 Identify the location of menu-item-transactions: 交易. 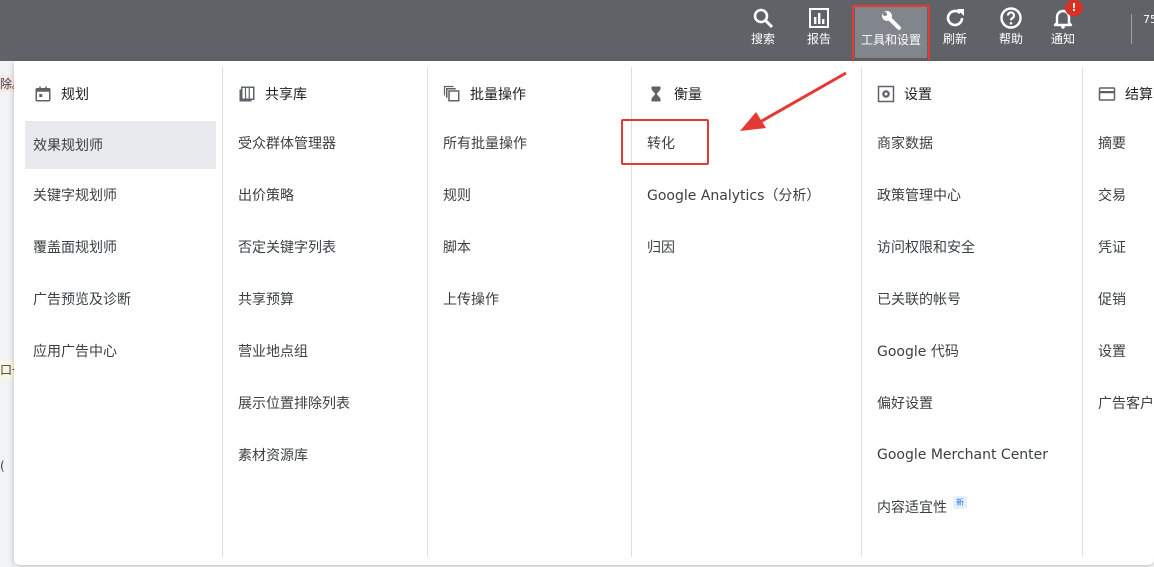
(1112, 195).